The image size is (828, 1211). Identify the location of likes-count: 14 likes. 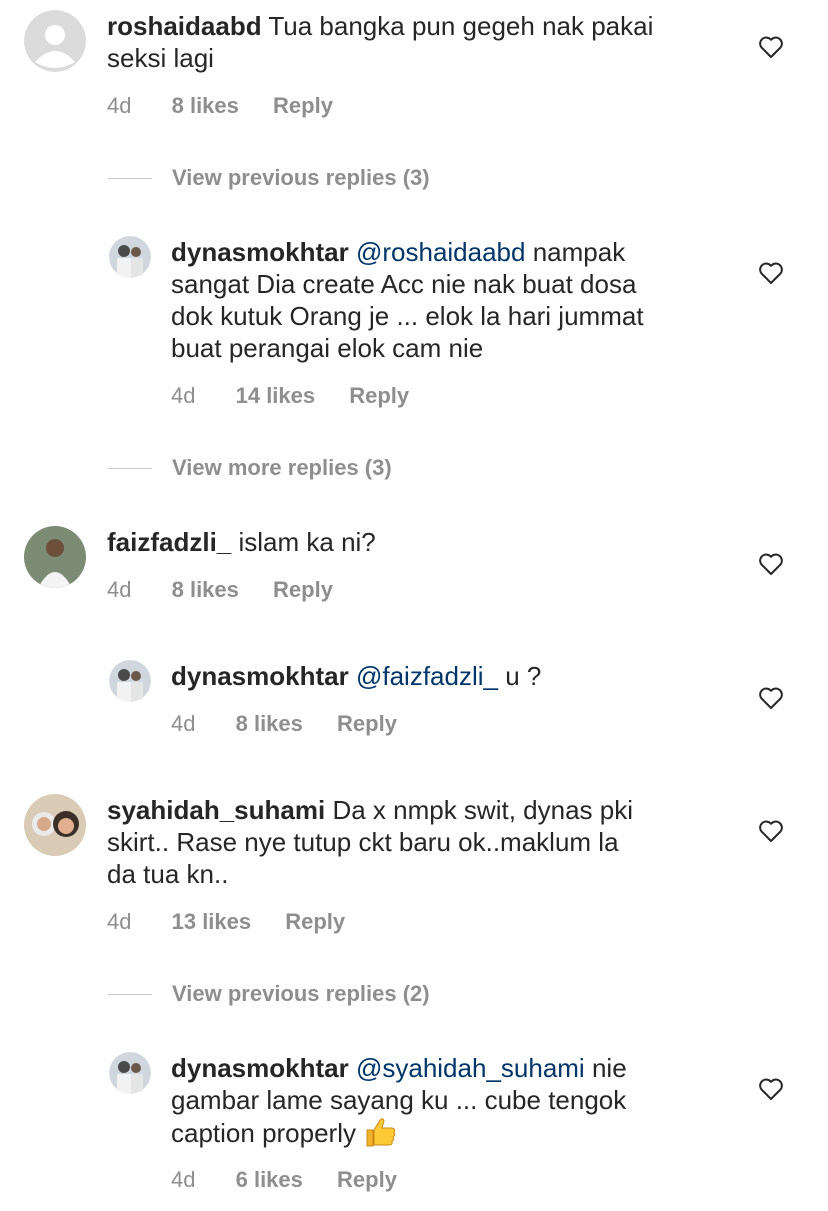
(276, 395).